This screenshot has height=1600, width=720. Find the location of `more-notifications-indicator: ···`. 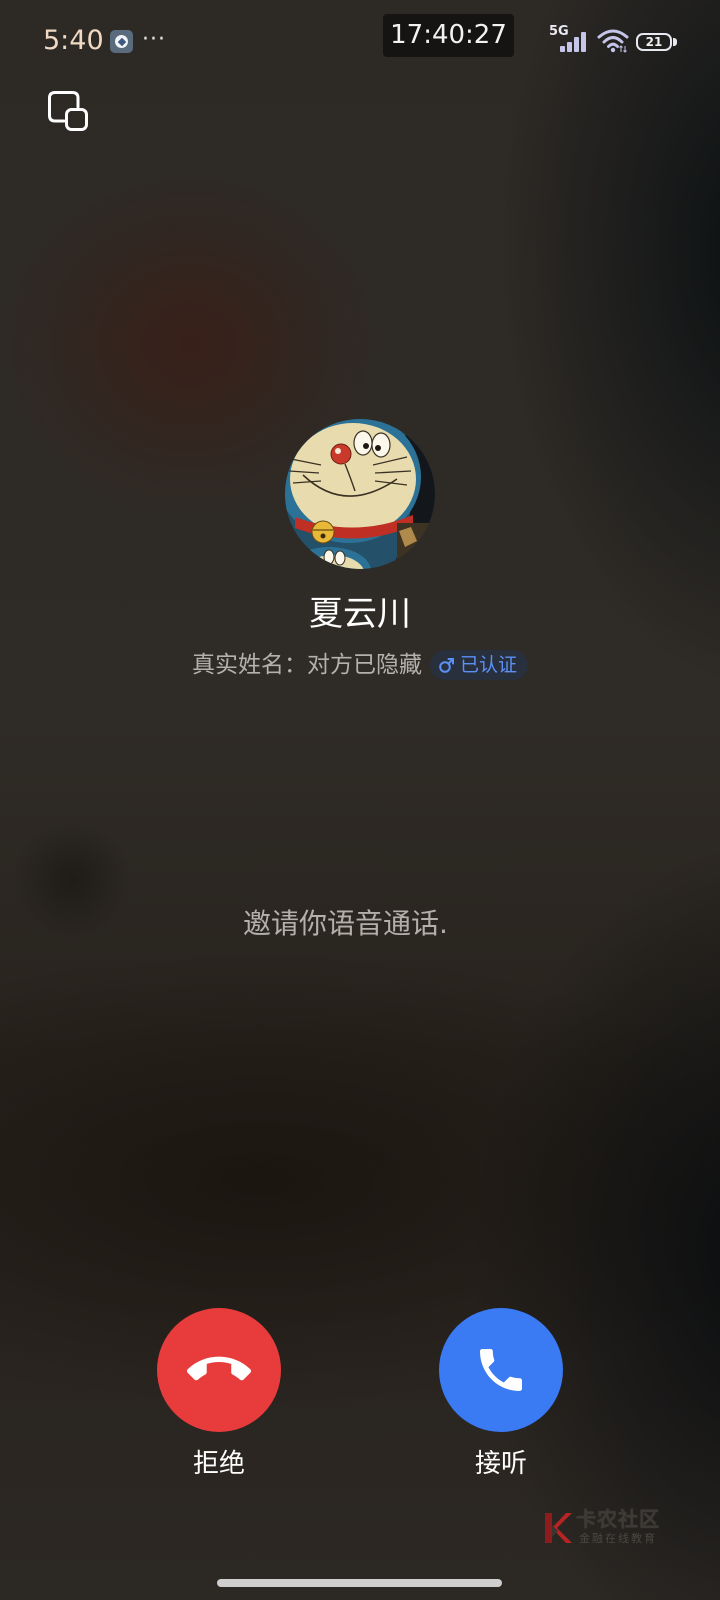

more-notifications-indicator: ··· is located at coordinates (154, 39).